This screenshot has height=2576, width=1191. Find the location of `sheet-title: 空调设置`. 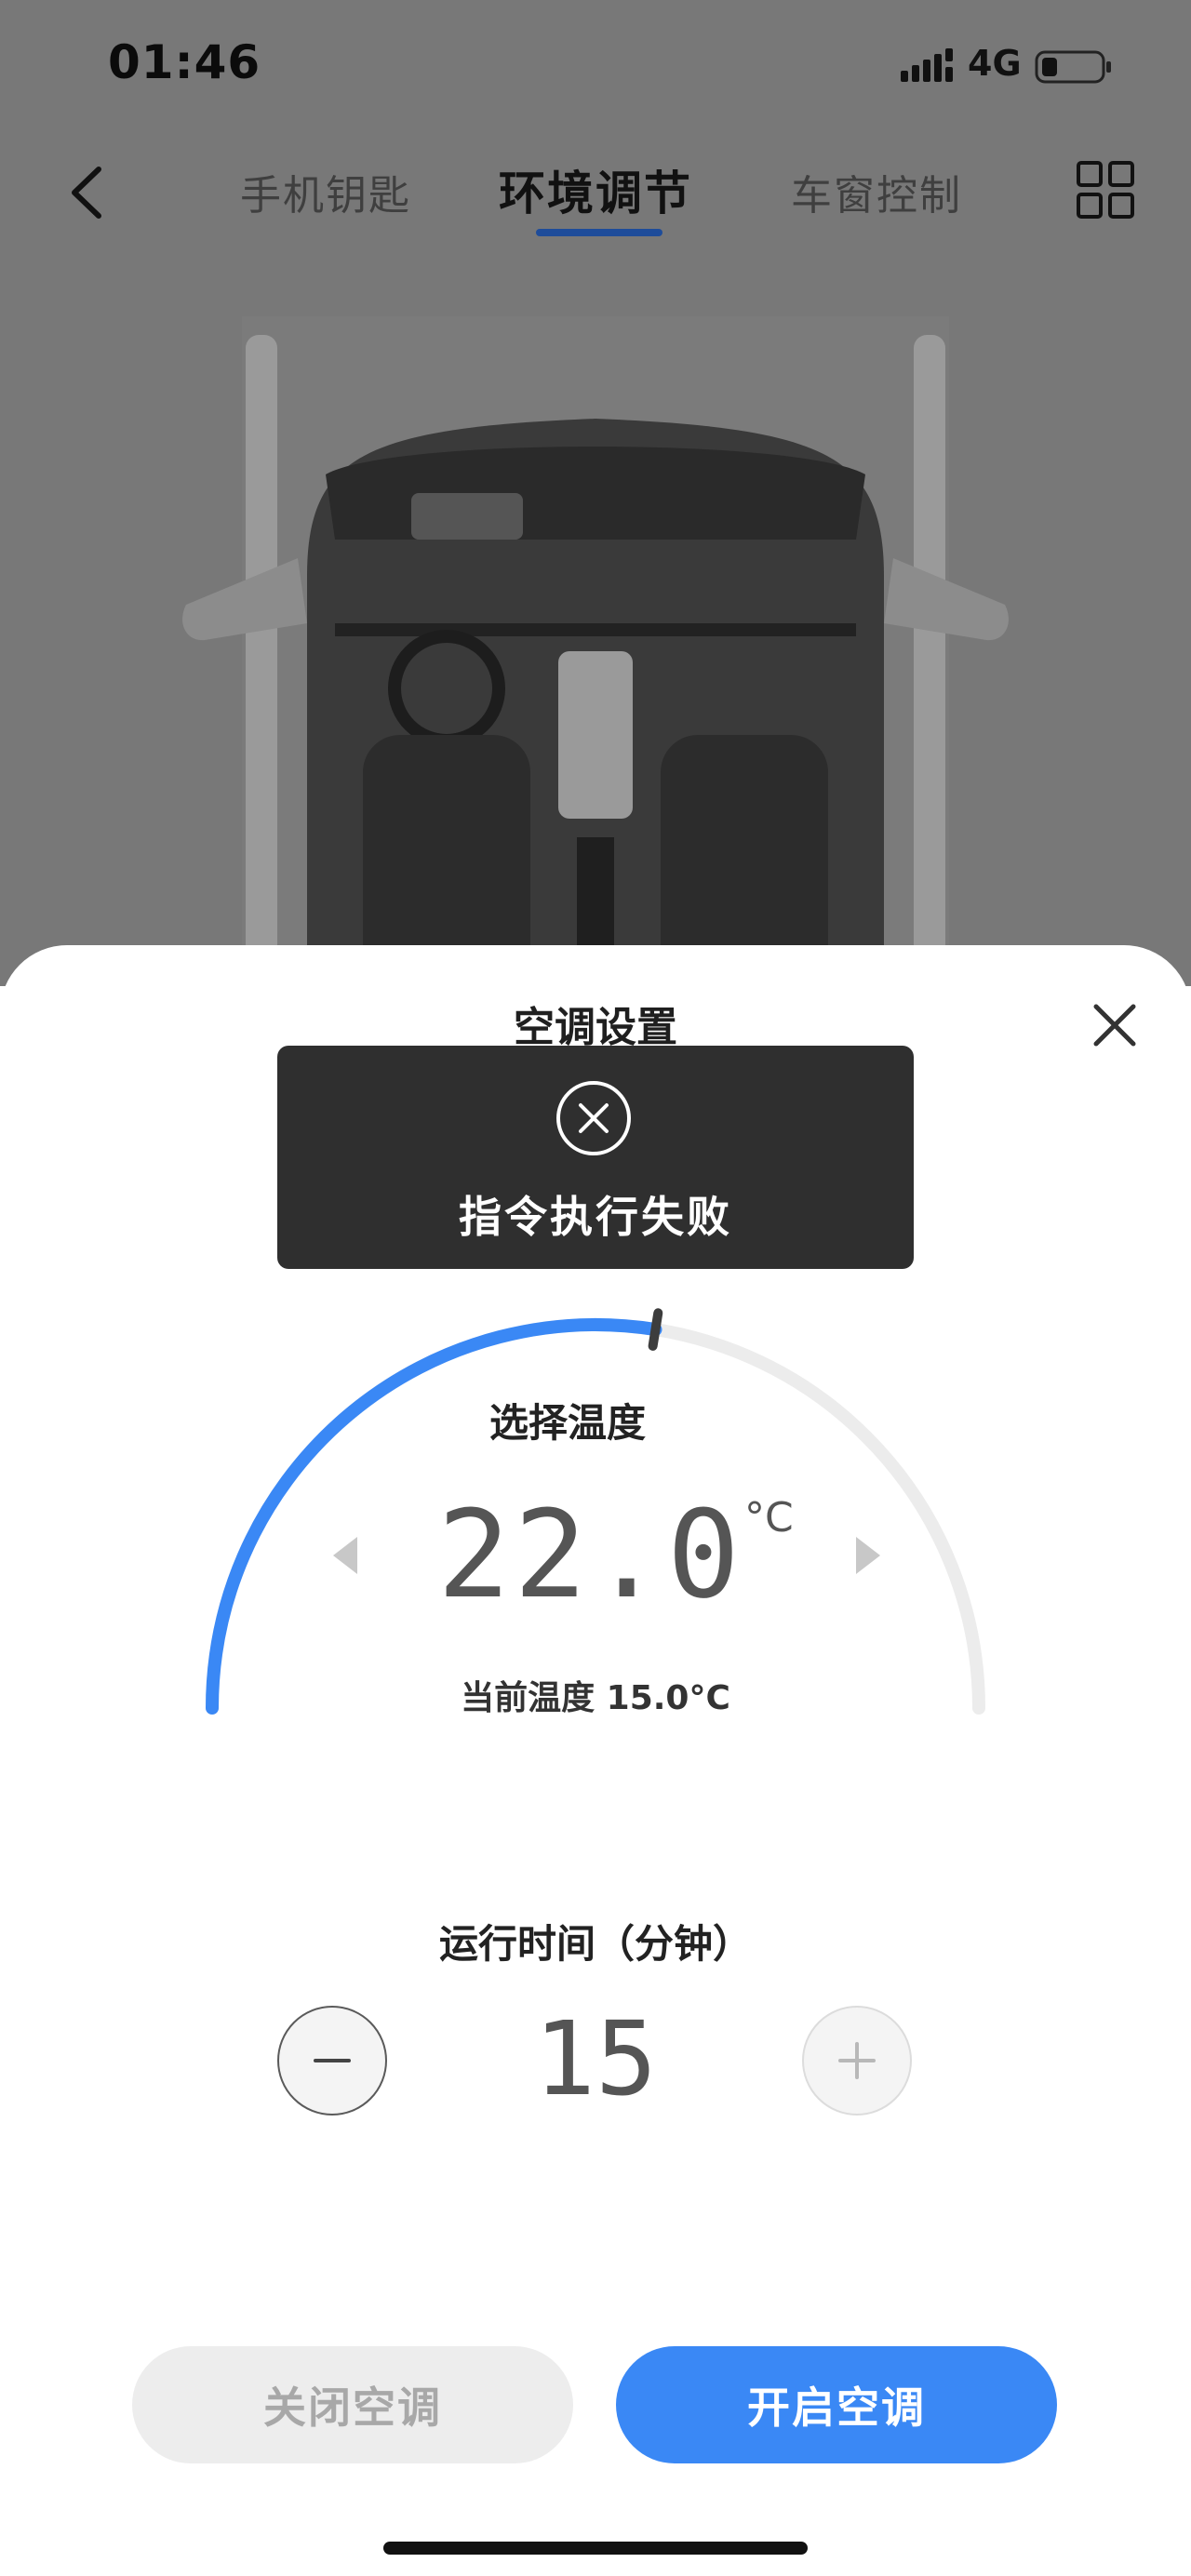

sheet-title: 空调设置 is located at coordinates (595, 1027).